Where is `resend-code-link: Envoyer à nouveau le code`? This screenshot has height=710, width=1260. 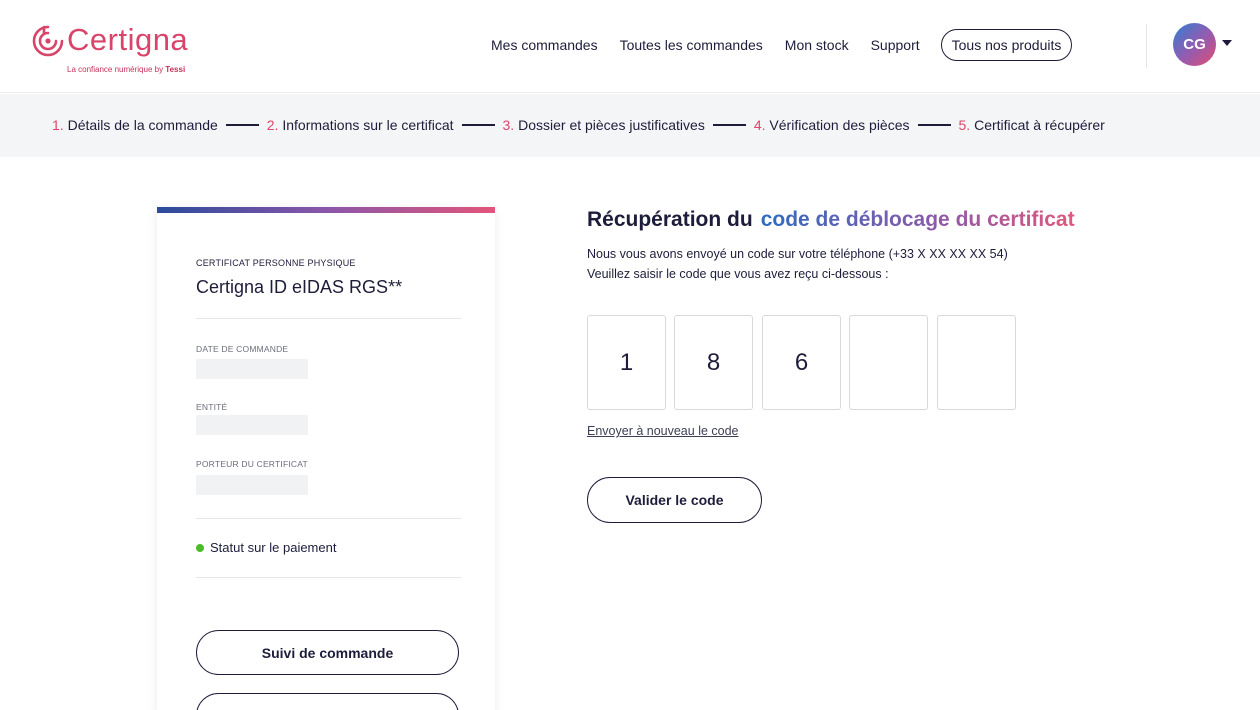 resend-code-link: Envoyer à nouveau le code is located at coordinates (663, 431).